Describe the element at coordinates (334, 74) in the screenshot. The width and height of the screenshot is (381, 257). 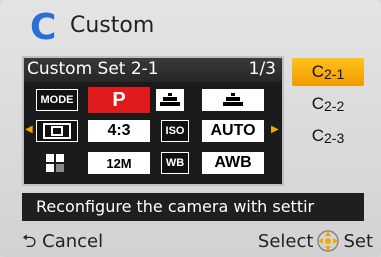
I see `custom-set-sub: 2-1` at that location.